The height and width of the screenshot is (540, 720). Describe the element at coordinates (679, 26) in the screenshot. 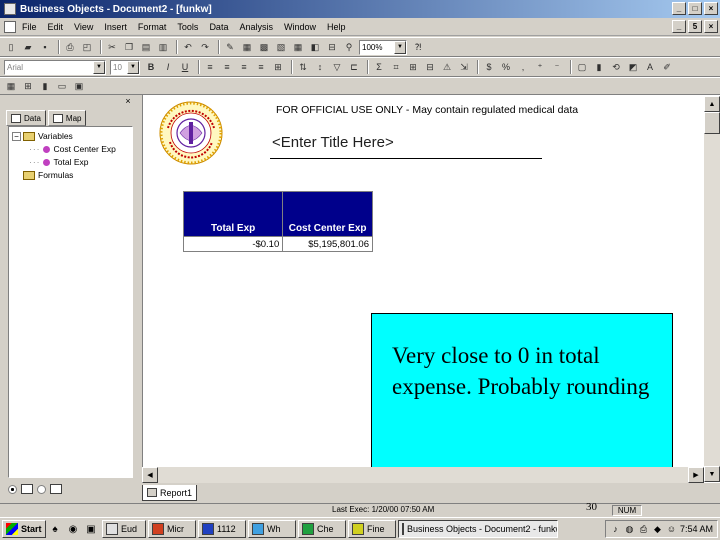

I see `doc-minimize-button: _` at that location.